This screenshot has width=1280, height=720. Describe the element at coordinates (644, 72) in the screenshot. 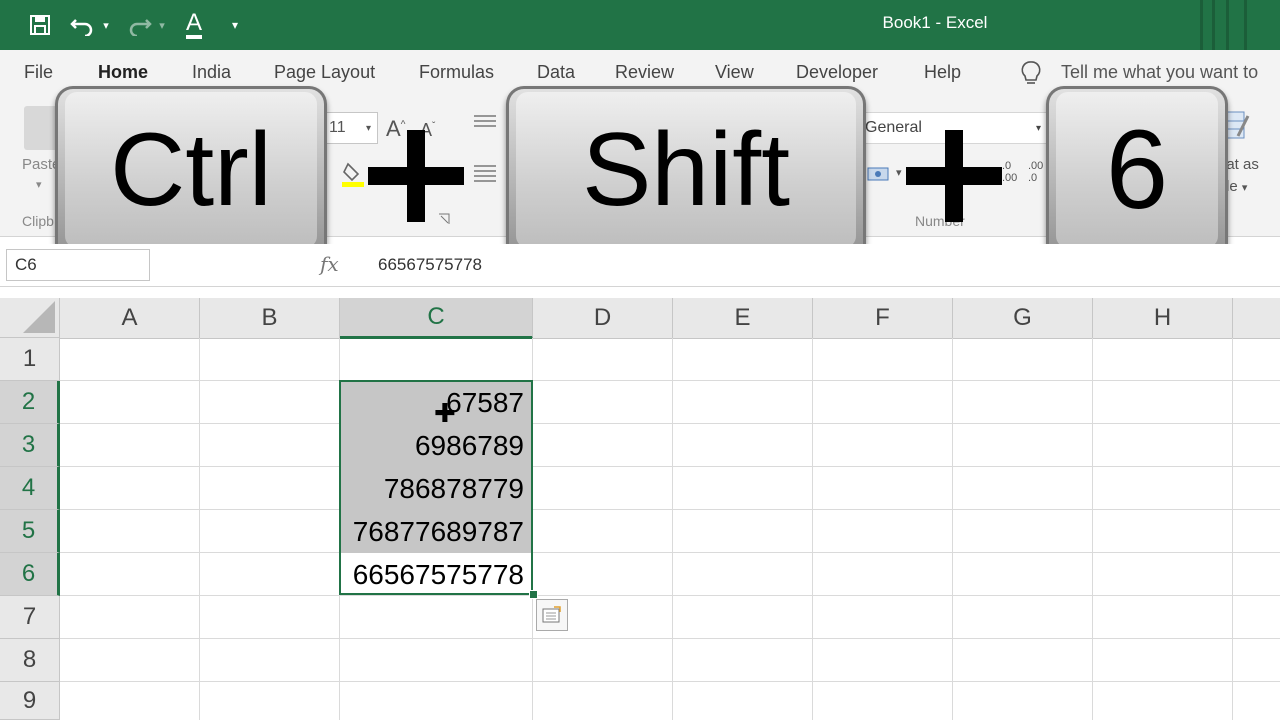

I see `tab-review: Review` at that location.